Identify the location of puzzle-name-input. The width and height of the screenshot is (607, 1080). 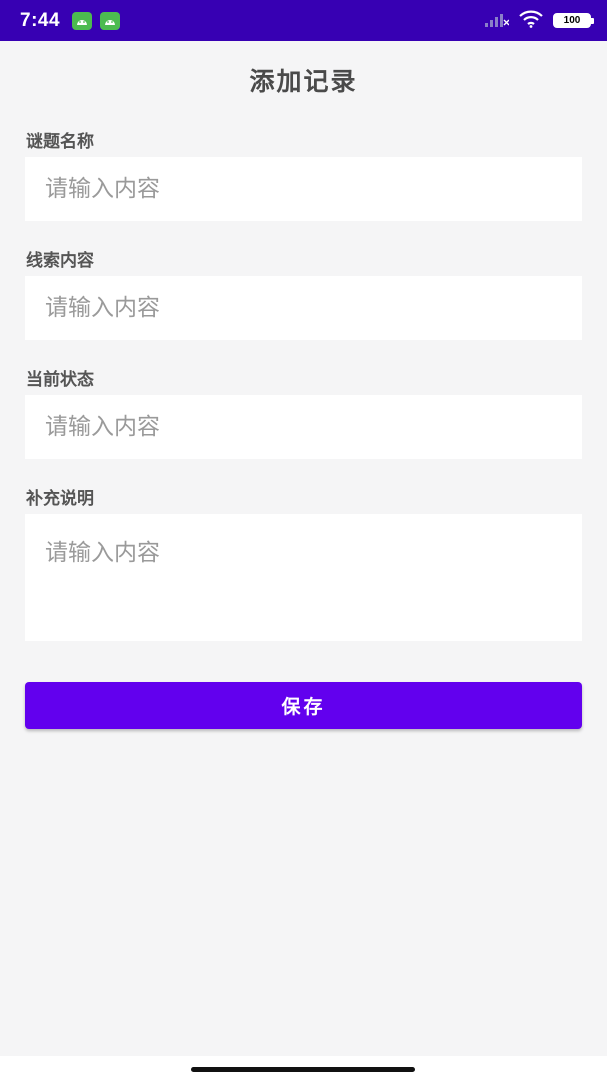
(303, 189).